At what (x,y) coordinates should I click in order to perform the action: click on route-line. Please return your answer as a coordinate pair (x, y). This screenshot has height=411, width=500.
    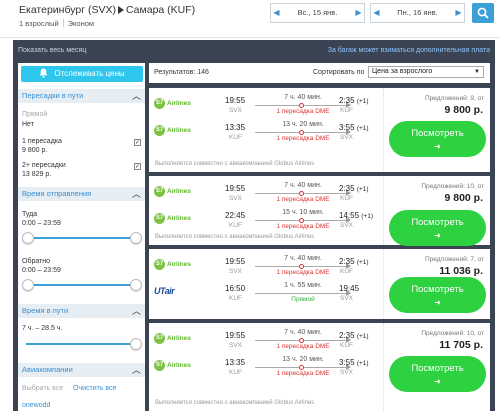
    Looking at the image, I should click on (303, 340).